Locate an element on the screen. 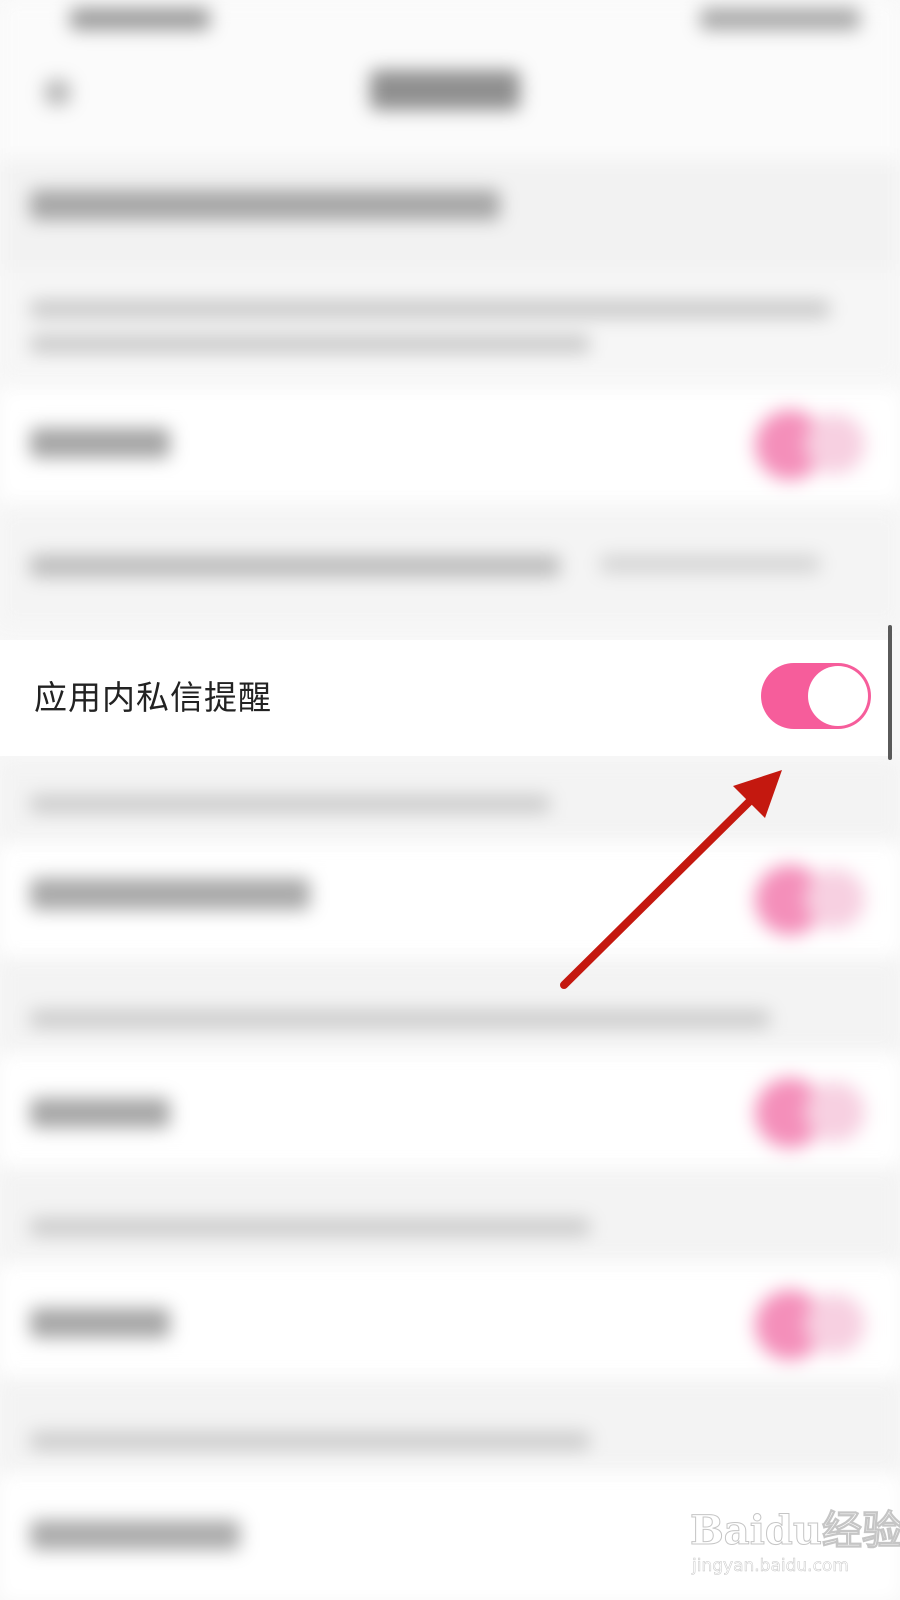 The height and width of the screenshot is (1600, 900). private-message-reminder-toggle is located at coordinates (816, 696).